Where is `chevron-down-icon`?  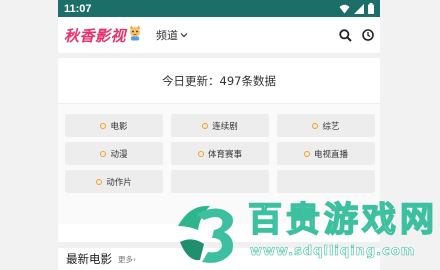 chevron-down-icon is located at coordinates (184, 35).